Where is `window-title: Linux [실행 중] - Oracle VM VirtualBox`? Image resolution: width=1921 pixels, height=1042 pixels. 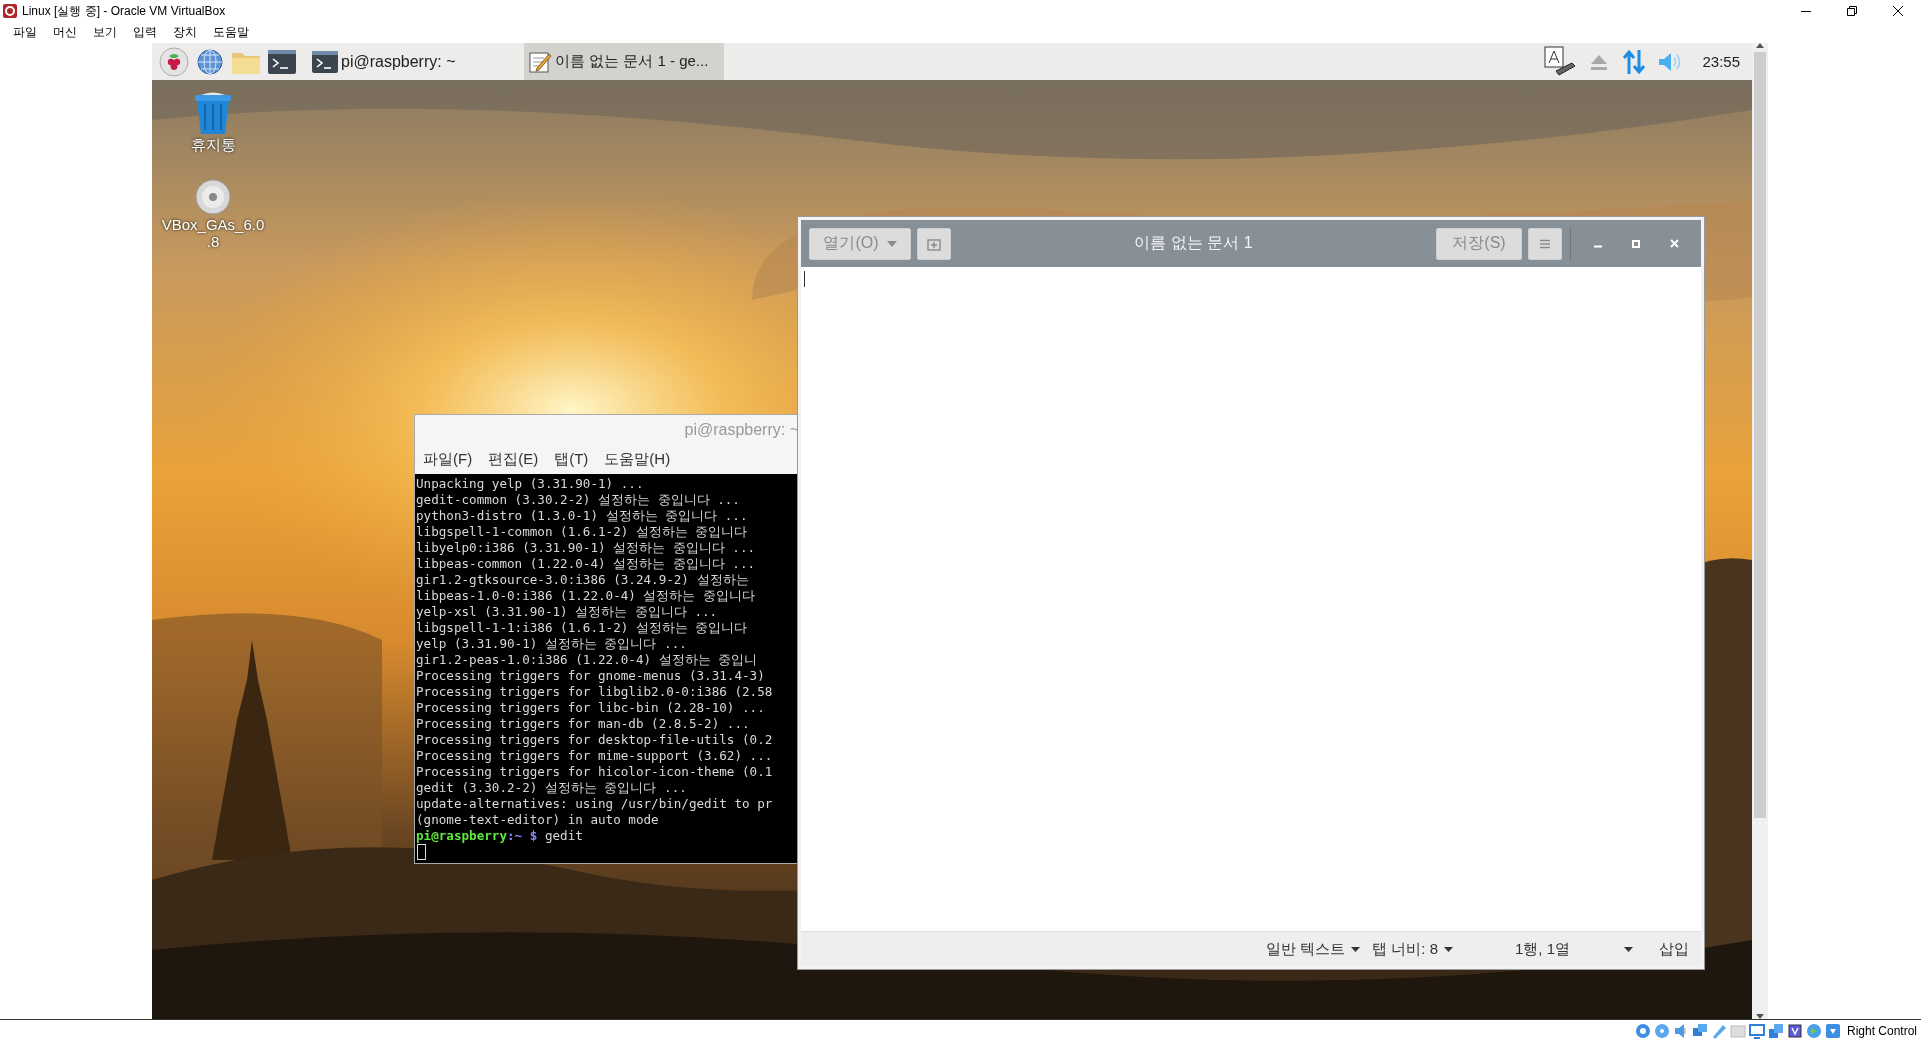
window-title: Linux [실행 중] - Oracle VM VirtualBox is located at coordinates (124, 11).